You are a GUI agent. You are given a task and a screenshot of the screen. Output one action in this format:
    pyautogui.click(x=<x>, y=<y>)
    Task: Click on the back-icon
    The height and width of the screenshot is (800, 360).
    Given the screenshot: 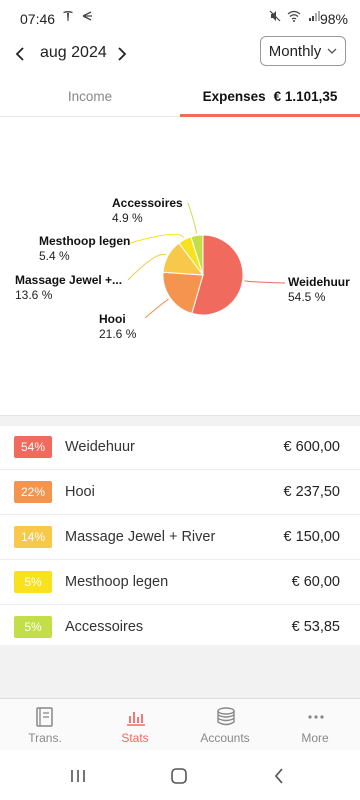 What is the action you would take?
    pyautogui.click(x=278, y=776)
    